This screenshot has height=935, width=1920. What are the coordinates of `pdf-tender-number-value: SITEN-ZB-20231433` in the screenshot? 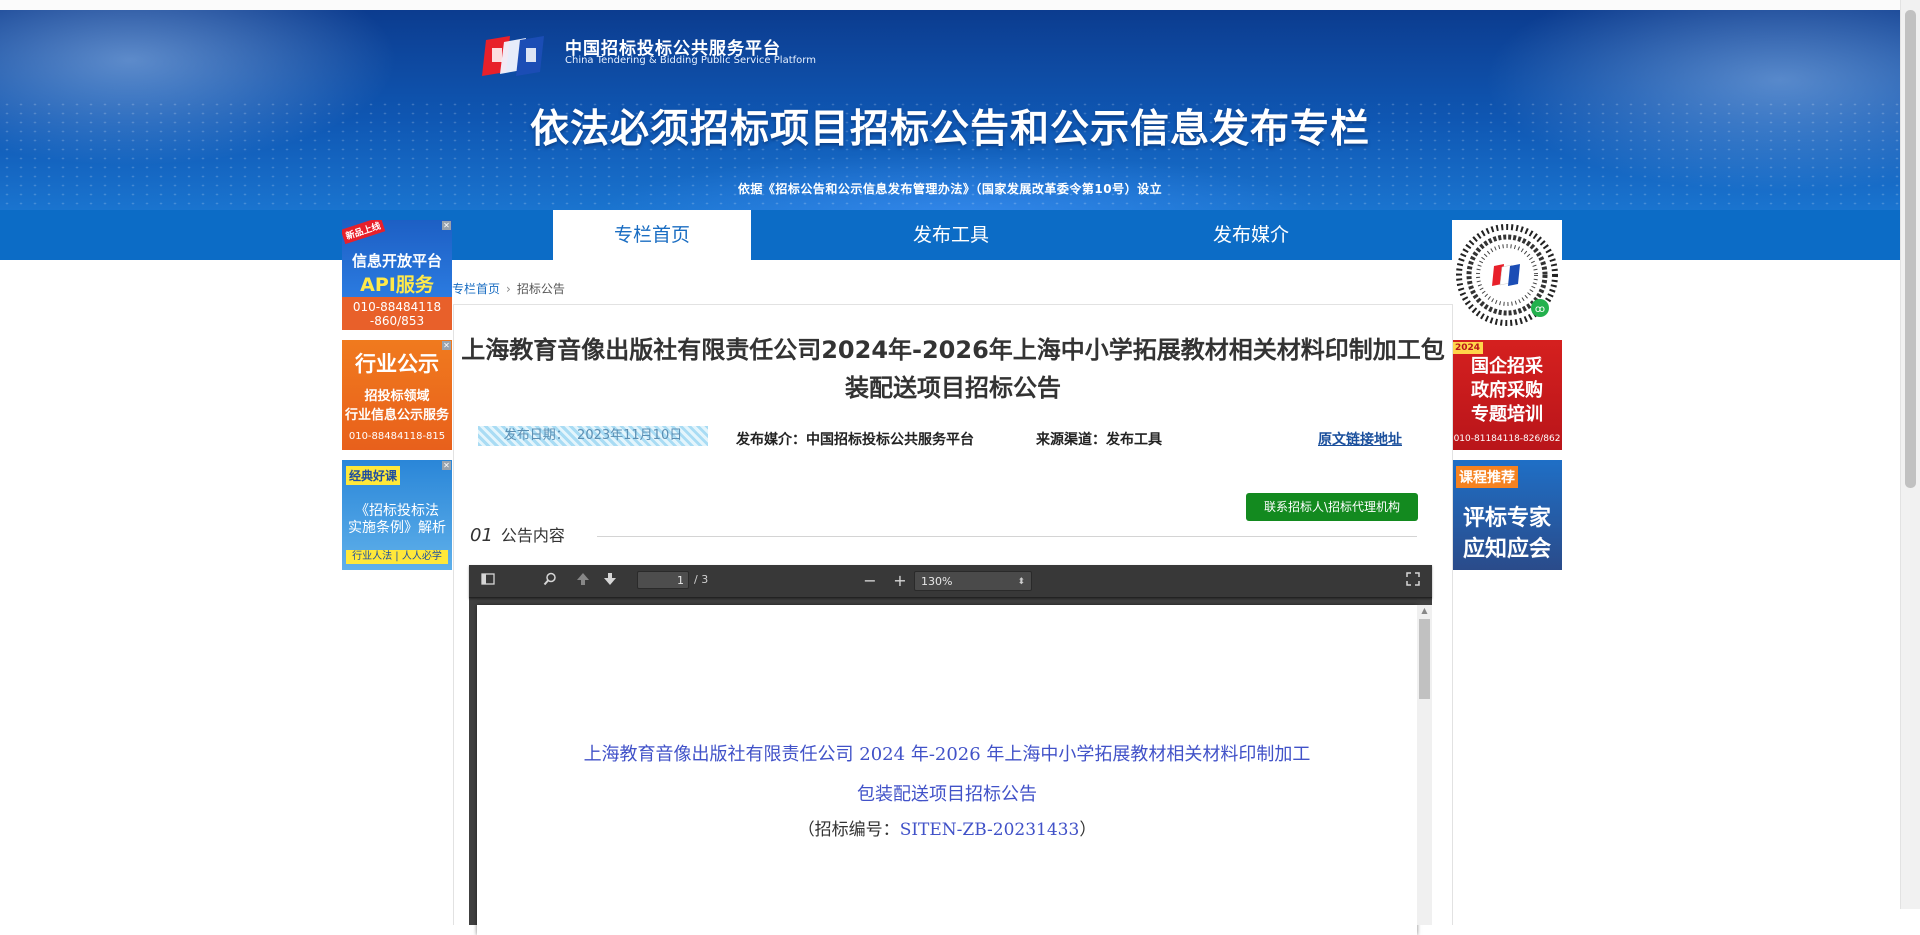 It's located at (989, 830).